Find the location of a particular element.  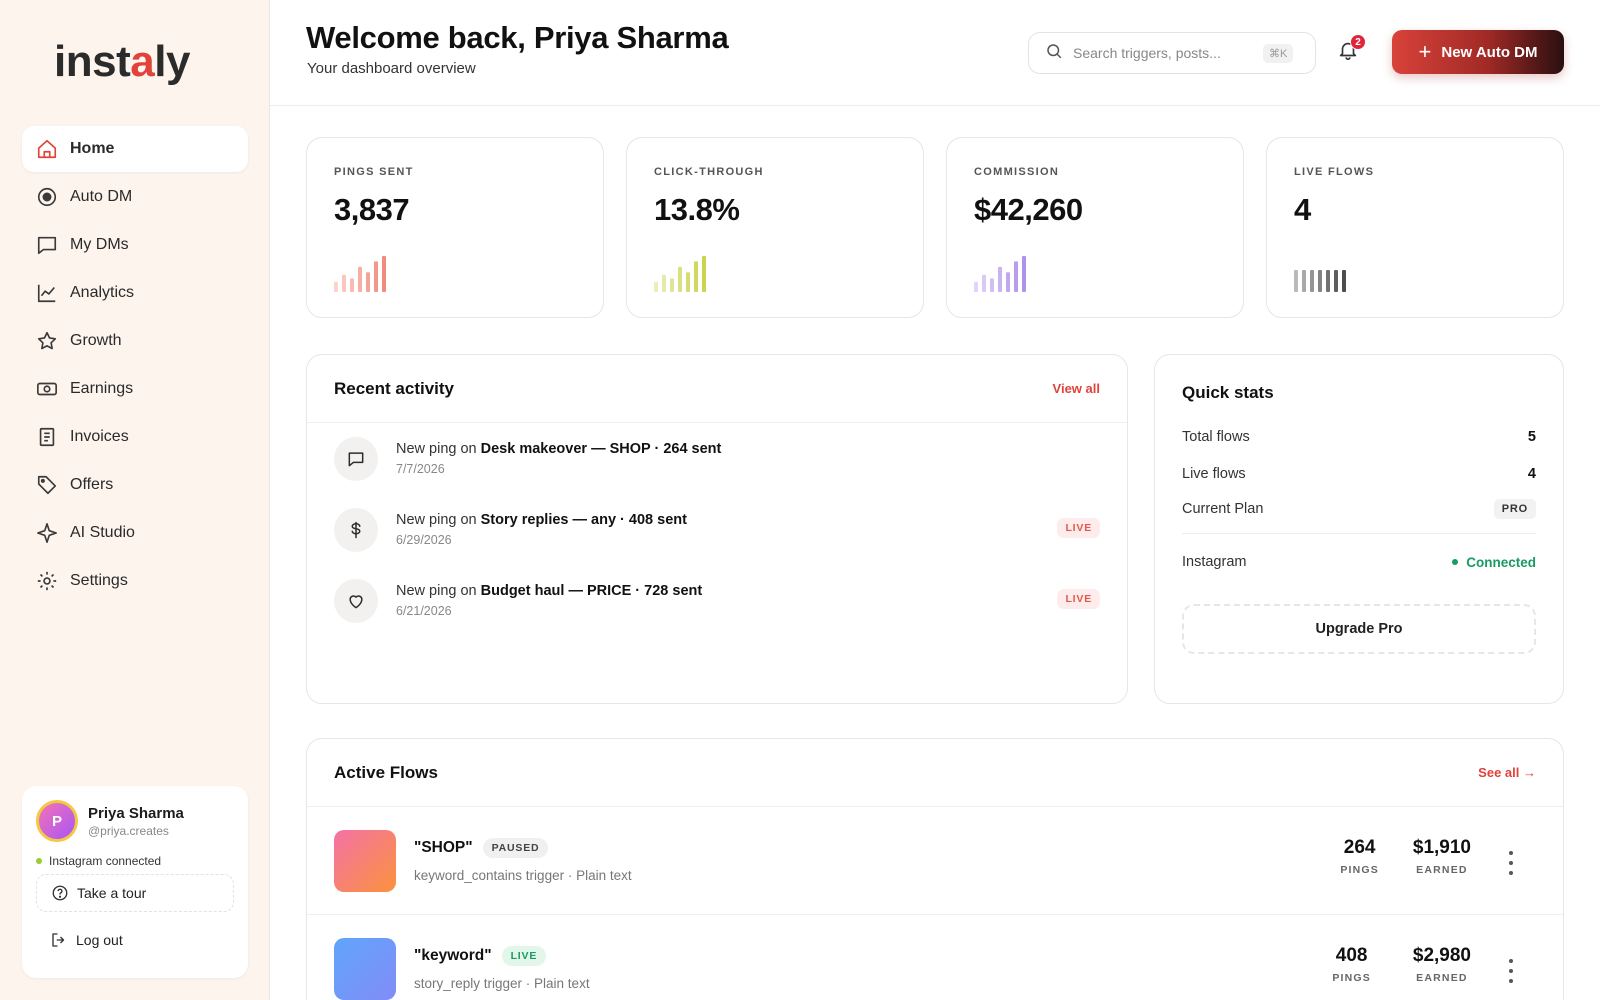

active-flows-header: Active Flows See all → is located at coordinates (935, 773).